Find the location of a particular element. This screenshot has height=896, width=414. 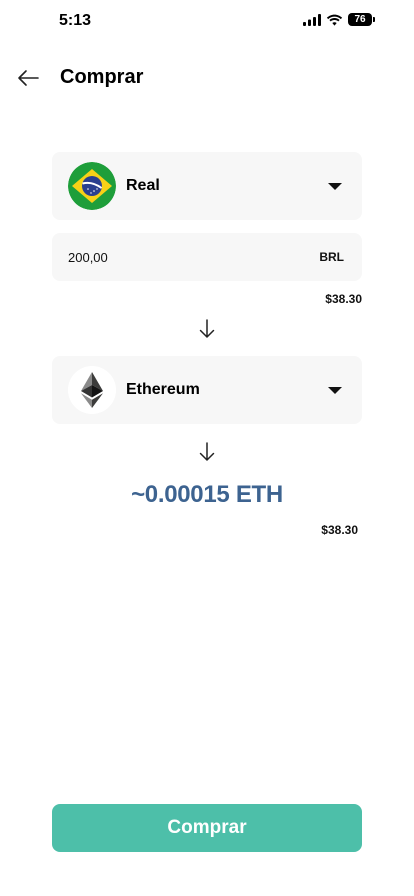

battery-icon: 76 is located at coordinates (361, 19).